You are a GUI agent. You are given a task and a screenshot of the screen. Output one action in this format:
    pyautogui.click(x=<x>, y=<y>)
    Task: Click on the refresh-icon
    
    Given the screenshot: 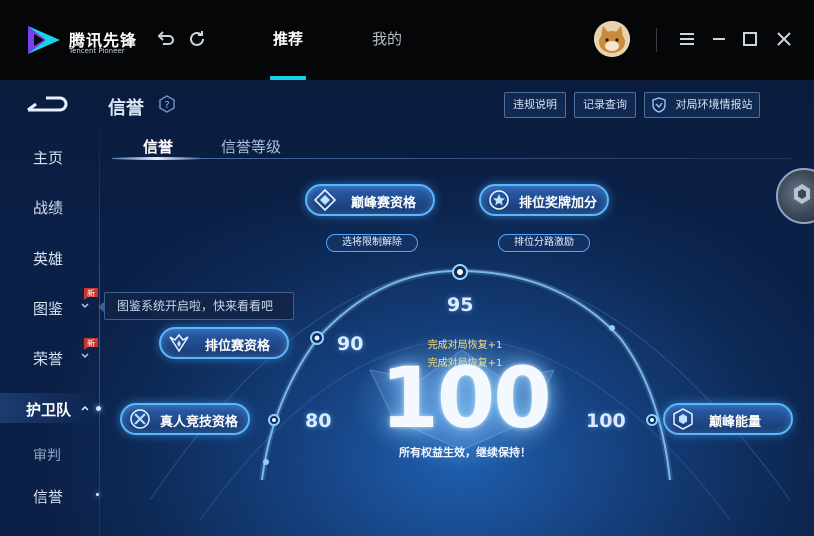 What is the action you would take?
    pyautogui.click(x=197, y=39)
    